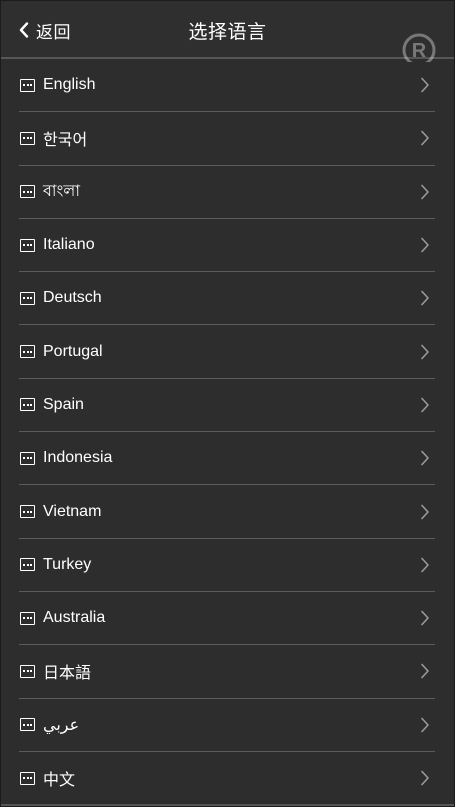 The width and height of the screenshot is (455, 807). What do you see at coordinates (61, 725) in the screenshot?
I see `language-label: عربي` at bounding box center [61, 725].